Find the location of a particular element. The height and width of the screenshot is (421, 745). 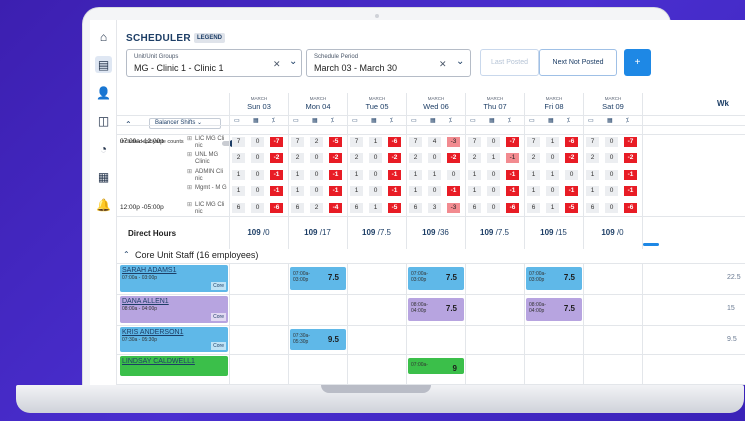

count-cell: 4 is located at coordinates (434, 142).